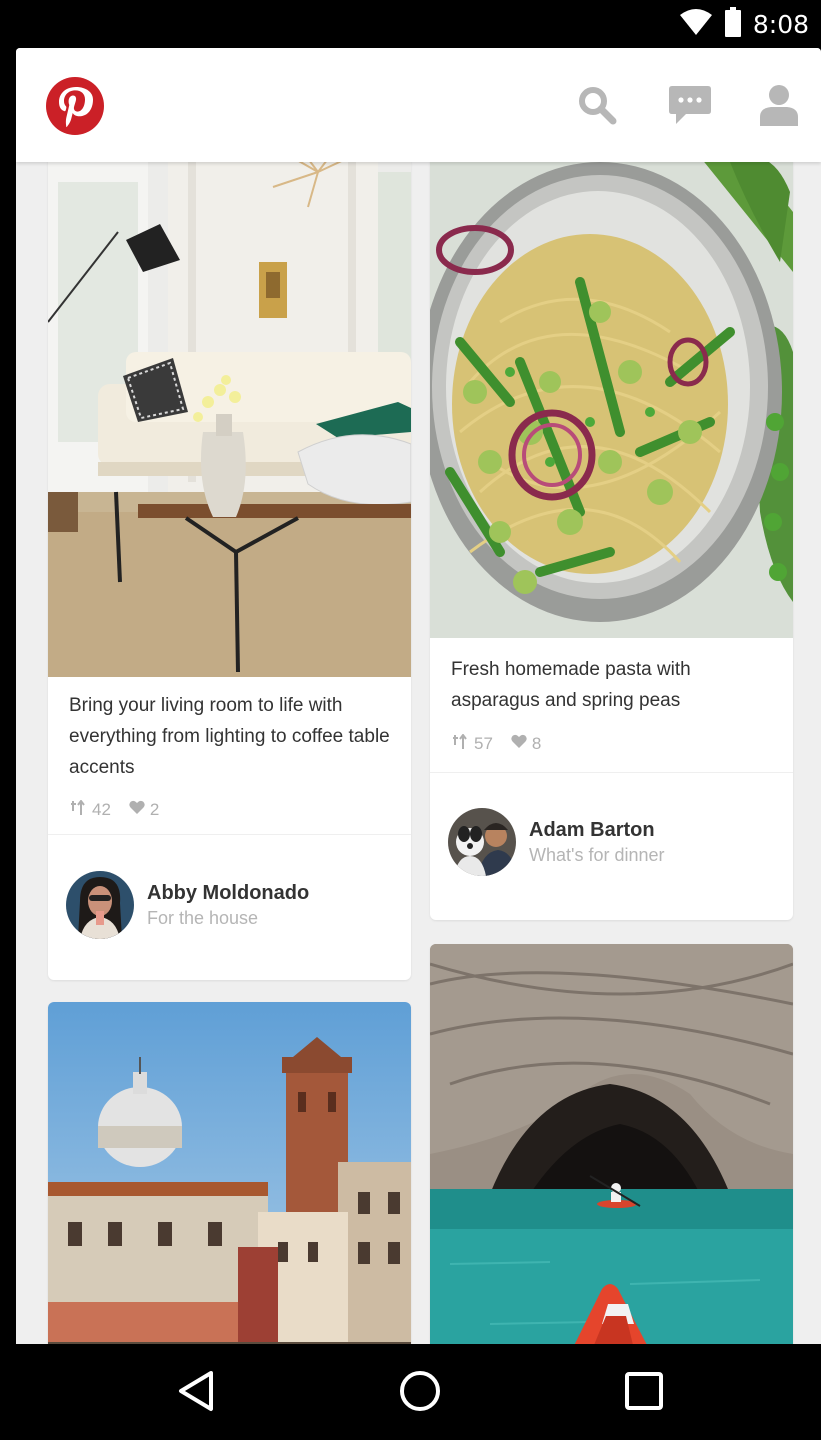  Describe the element at coordinates (779, 105) in the screenshot. I see `profile-icon` at that location.